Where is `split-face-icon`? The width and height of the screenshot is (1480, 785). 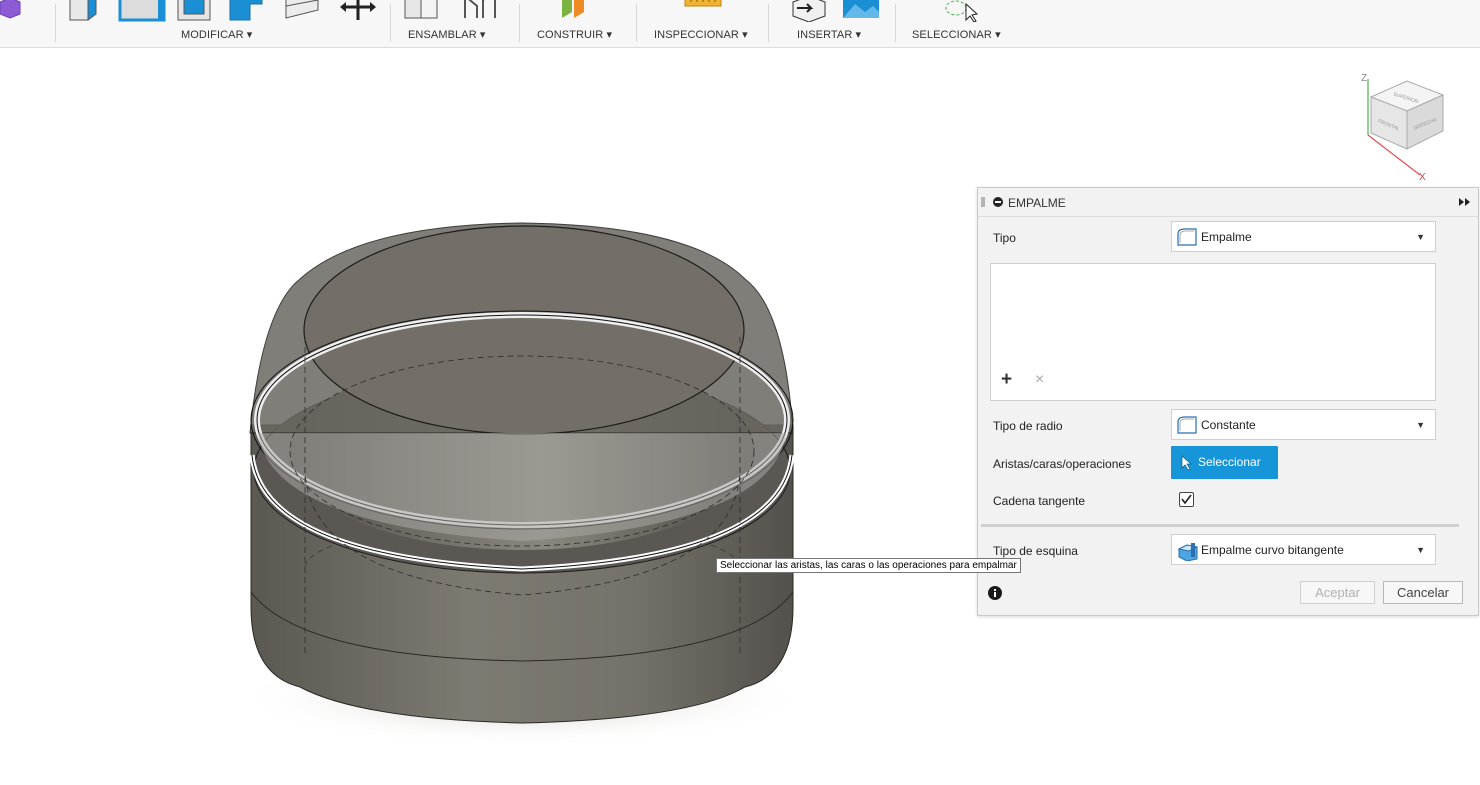
split-face-icon is located at coordinates (302, 11).